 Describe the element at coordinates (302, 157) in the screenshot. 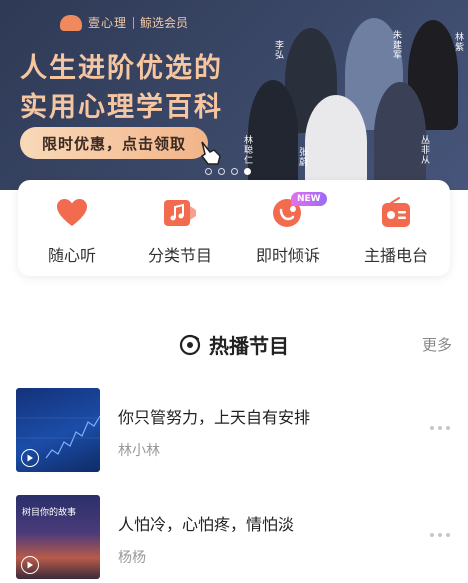

I see `speaker-name: 张蔚` at that location.